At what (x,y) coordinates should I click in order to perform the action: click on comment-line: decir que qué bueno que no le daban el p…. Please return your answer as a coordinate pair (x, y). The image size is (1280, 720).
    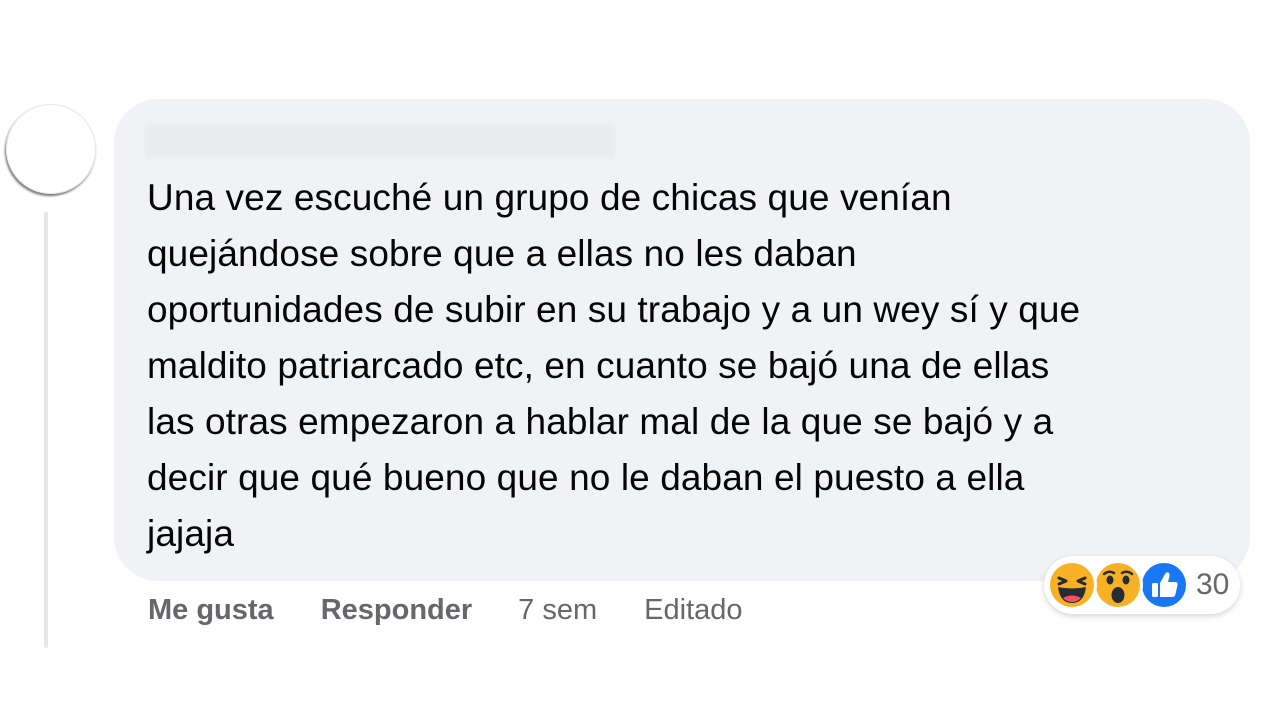
    Looking at the image, I should click on (586, 477).